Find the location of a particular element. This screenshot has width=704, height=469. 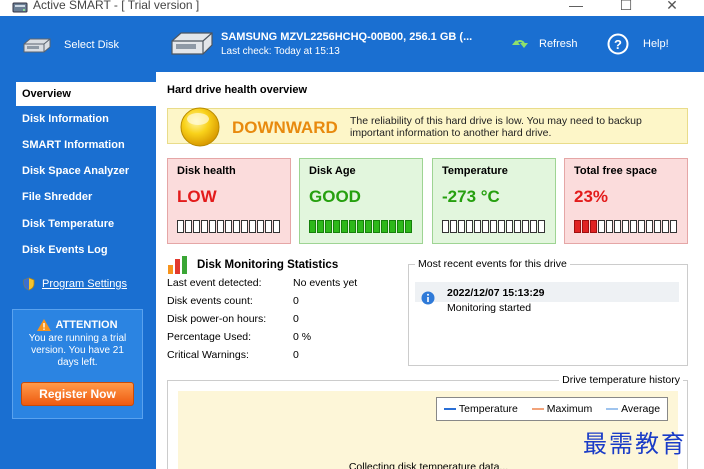

register-now-button: Register Now is located at coordinates (77, 394).